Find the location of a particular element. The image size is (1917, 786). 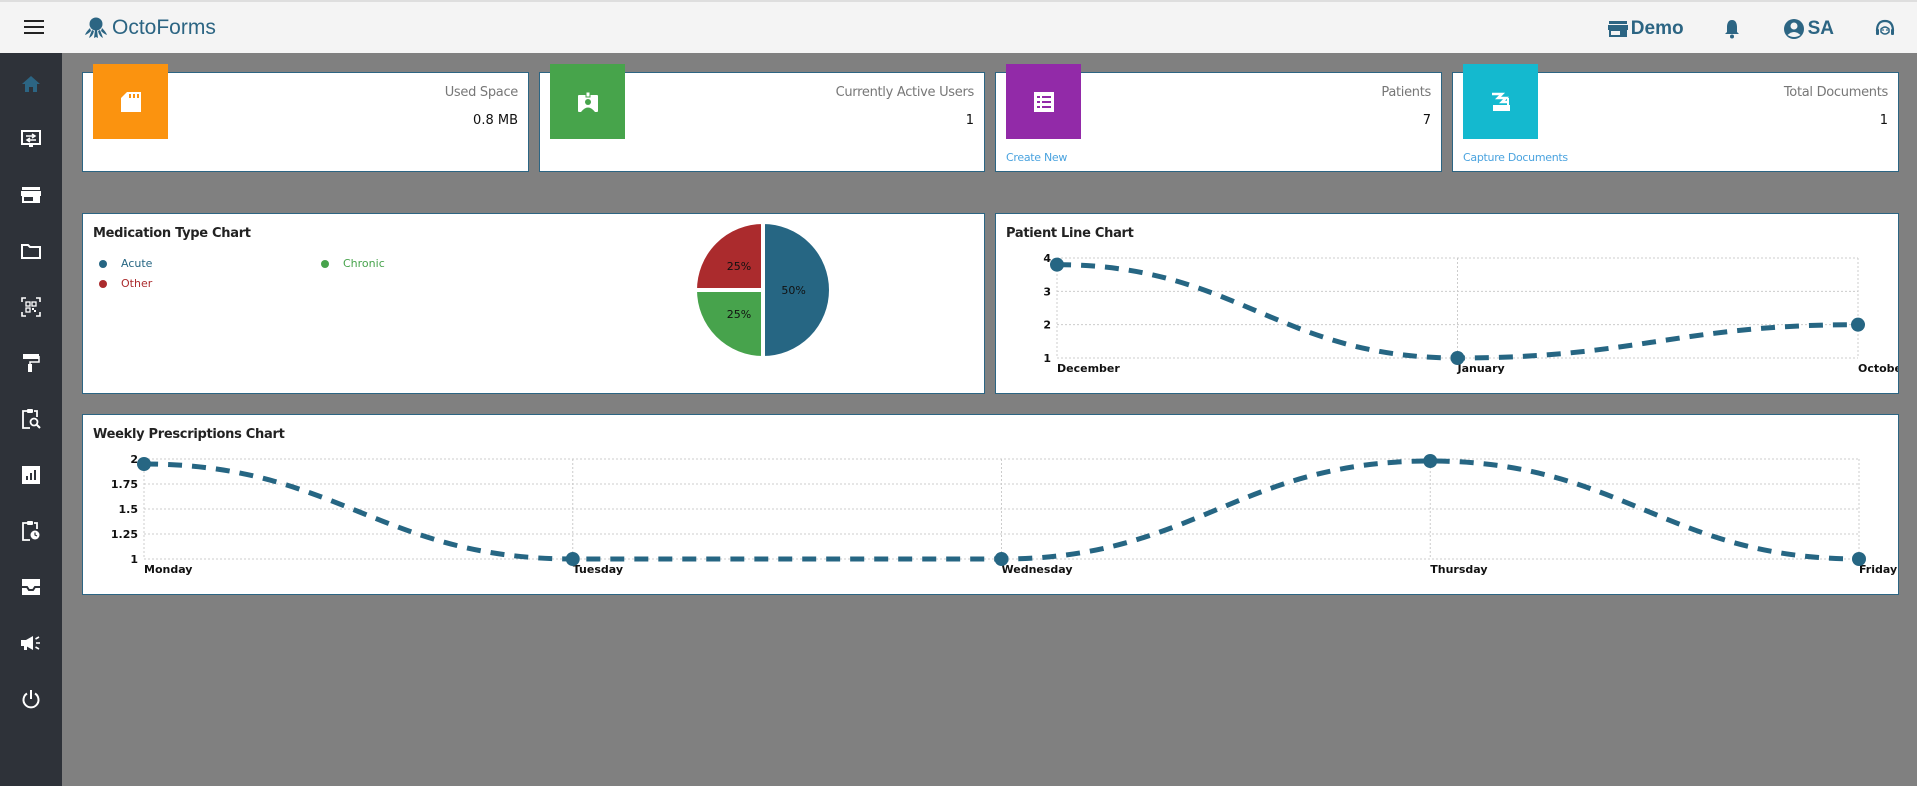

sidebar-item-folders is located at coordinates (31, 251).